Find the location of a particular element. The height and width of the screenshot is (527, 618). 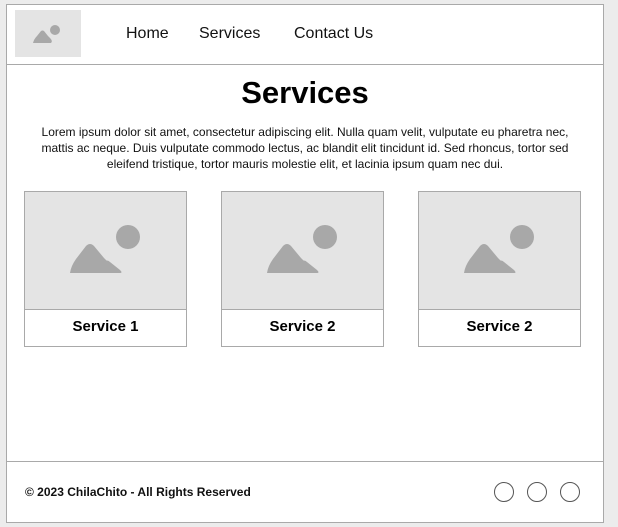

site-header: Home Services Contact Us is located at coordinates (305, 35).